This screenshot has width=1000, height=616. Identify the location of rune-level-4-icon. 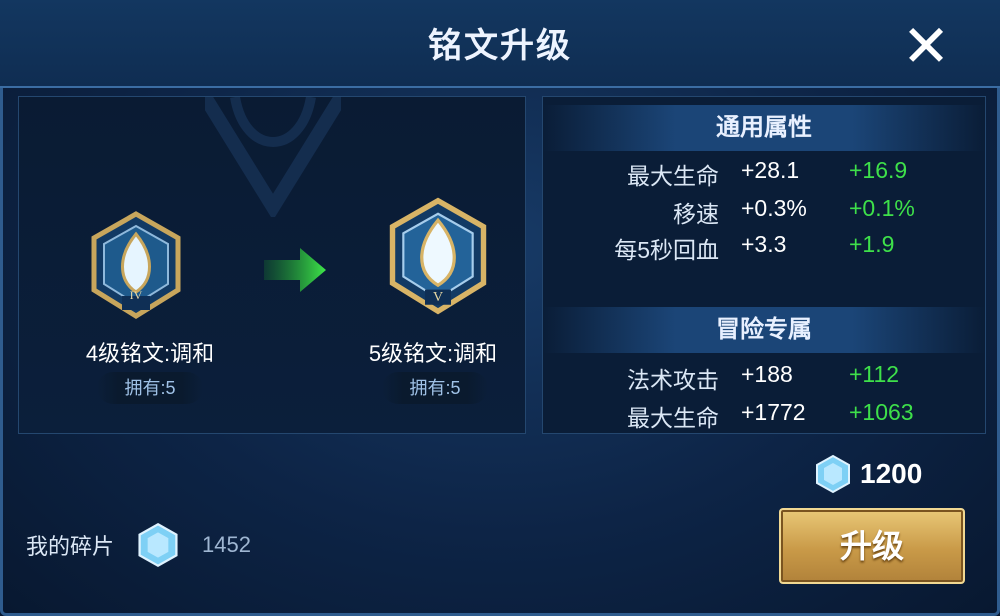
(136, 265).